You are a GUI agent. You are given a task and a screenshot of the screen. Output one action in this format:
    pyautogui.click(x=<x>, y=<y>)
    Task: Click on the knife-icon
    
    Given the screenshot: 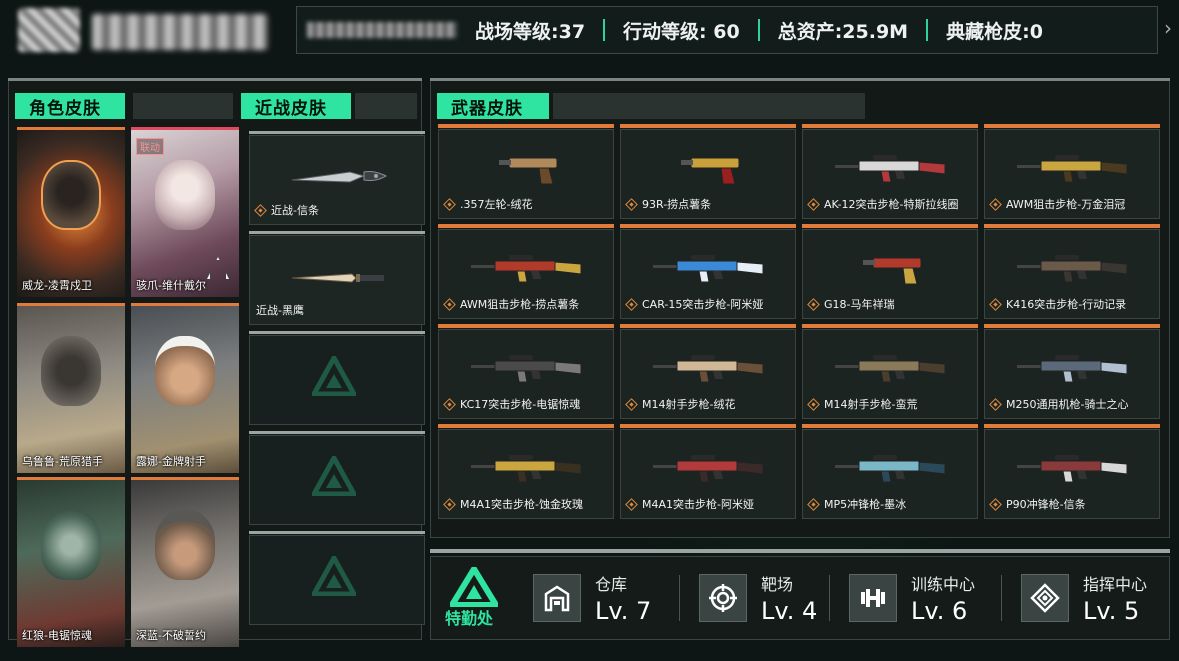 What is the action you would take?
    pyautogui.click(x=337, y=278)
    